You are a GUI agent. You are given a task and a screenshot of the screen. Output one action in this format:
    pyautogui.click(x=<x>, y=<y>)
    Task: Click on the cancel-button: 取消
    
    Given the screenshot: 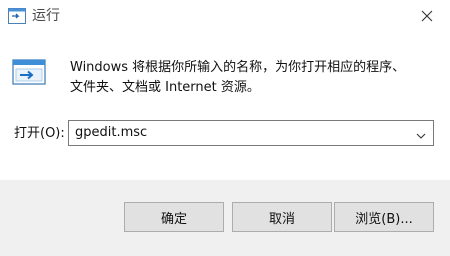 What is the action you would take?
    pyautogui.click(x=282, y=217)
    